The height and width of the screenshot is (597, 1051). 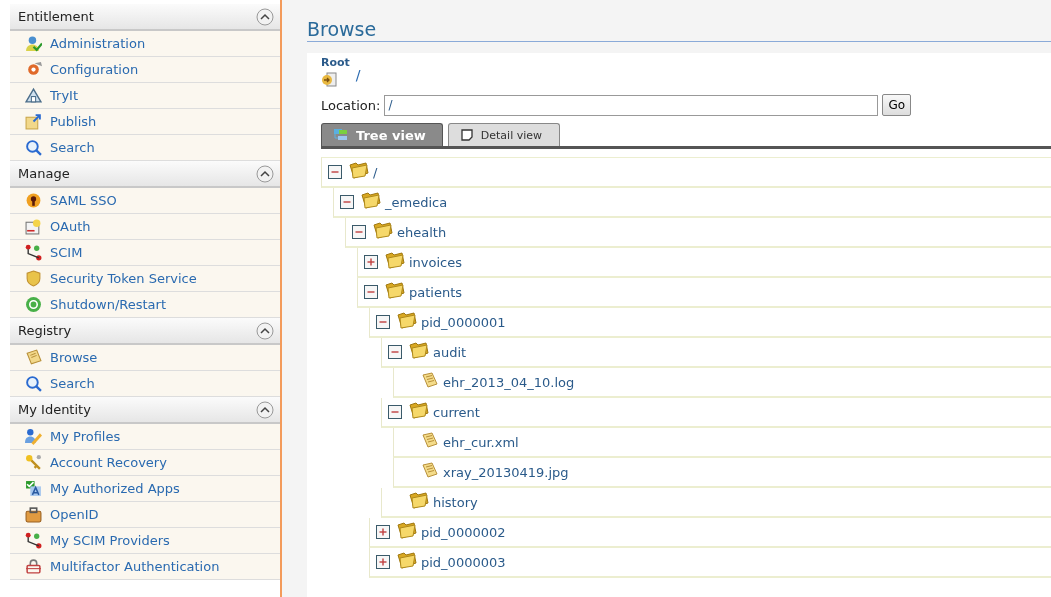 What do you see at coordinates (145, 227) in the screenshot?
I see `sidebar-item: OAuth` at bounding box center [145, 227].